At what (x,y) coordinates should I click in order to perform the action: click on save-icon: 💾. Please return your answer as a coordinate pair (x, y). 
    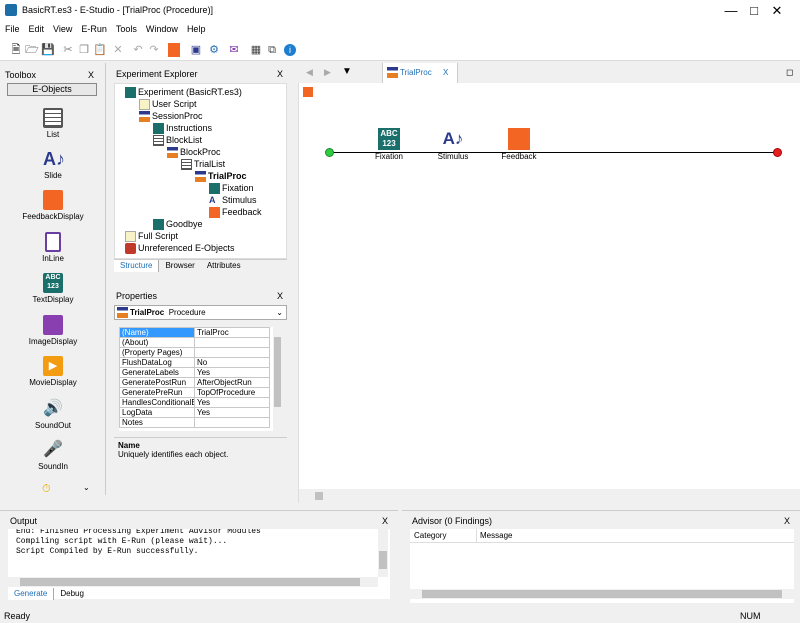
    Looking at the image, I should click on (48, 50).